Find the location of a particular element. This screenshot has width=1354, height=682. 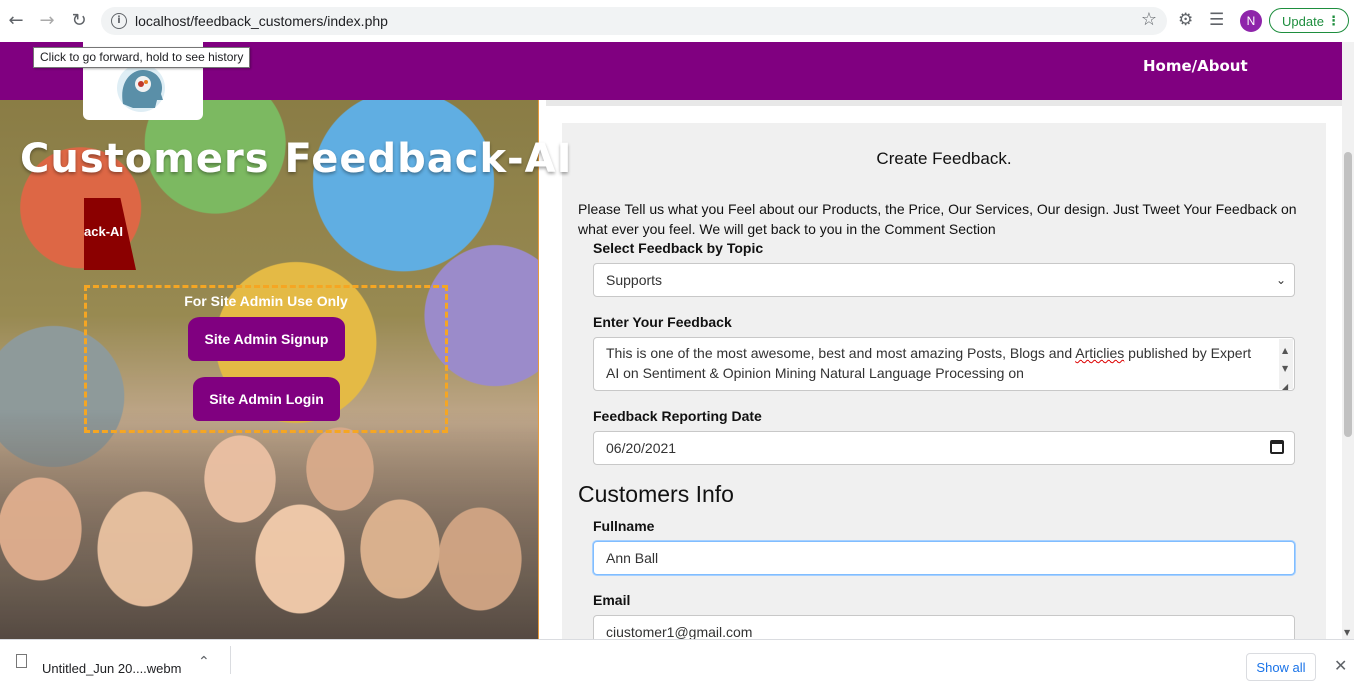

download-shelf: Untitled_Jun 20....webm ⌃ Show all ✕ is located at coordinates (677, 660).